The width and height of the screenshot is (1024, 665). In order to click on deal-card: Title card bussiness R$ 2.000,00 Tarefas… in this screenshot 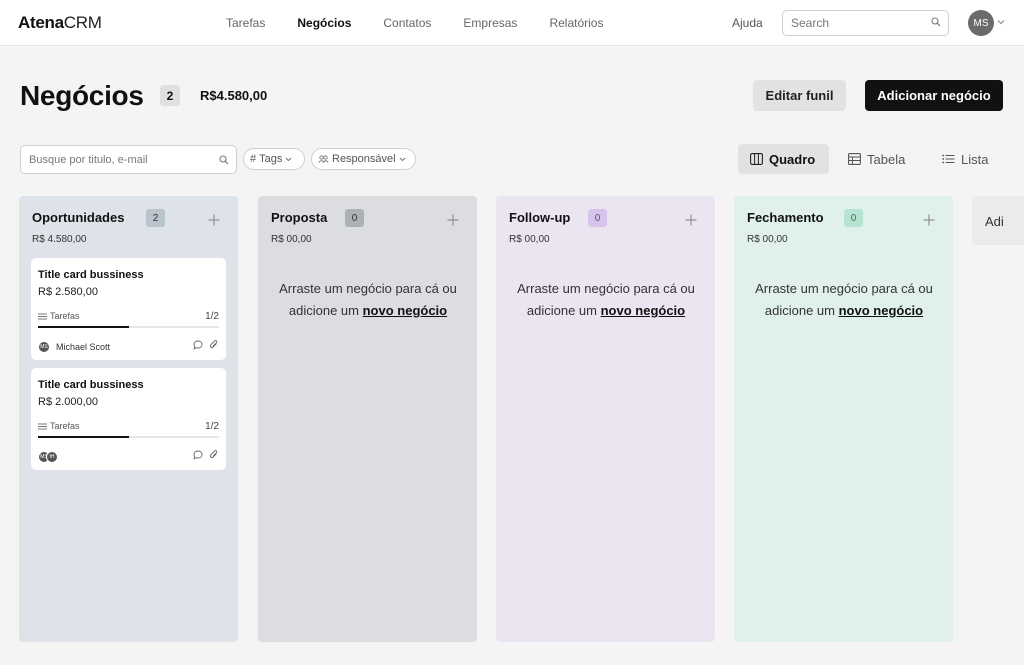, I will do `click(128, 419)`.